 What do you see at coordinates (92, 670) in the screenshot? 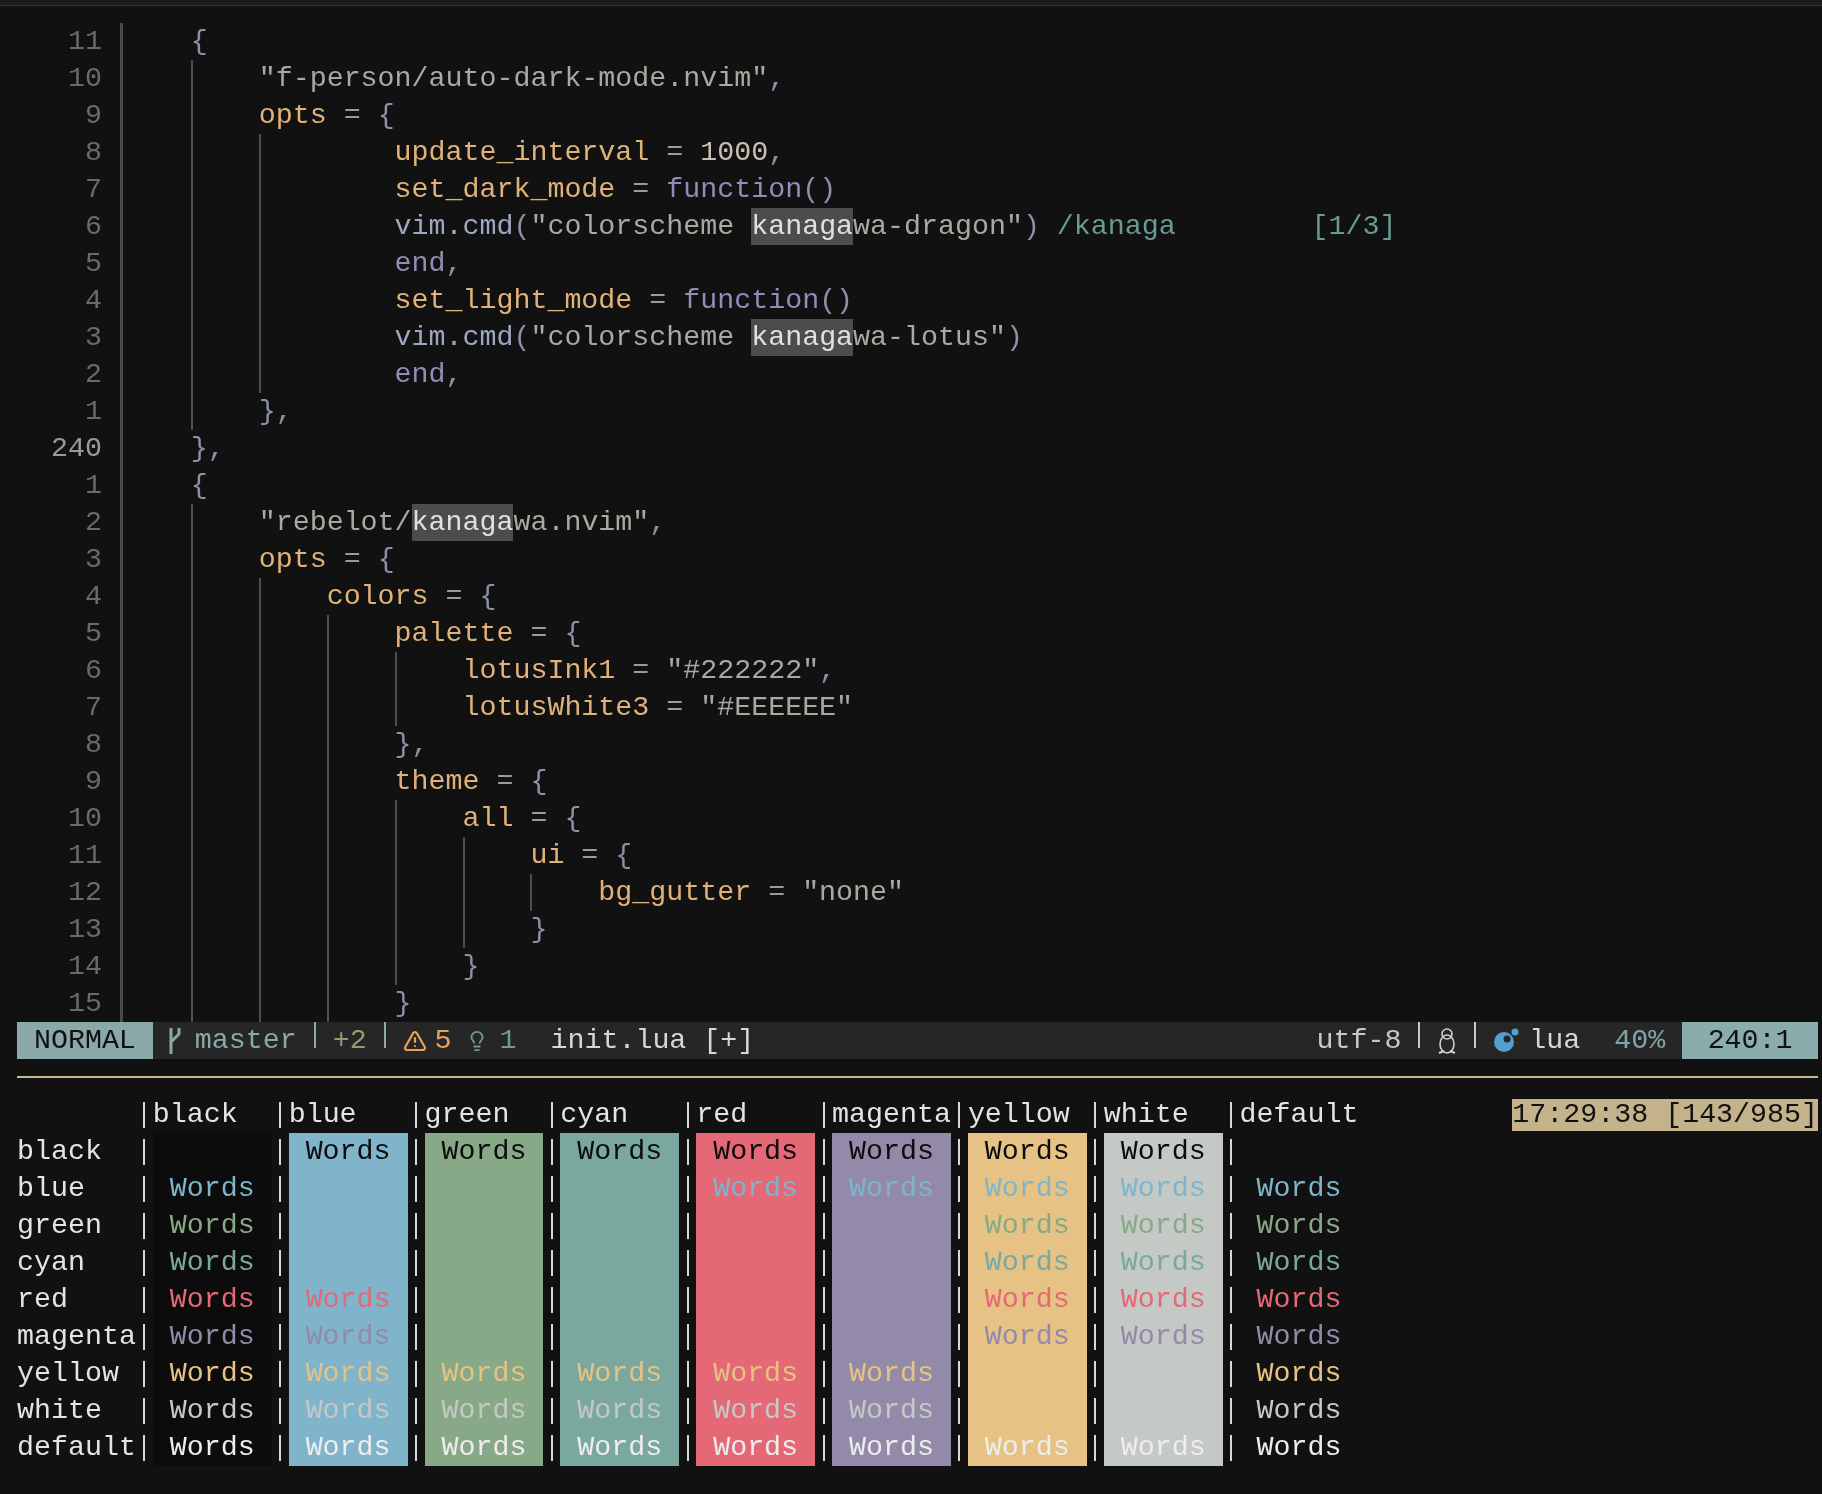
I see `line-number: 6` at bounding box center [92, 670].